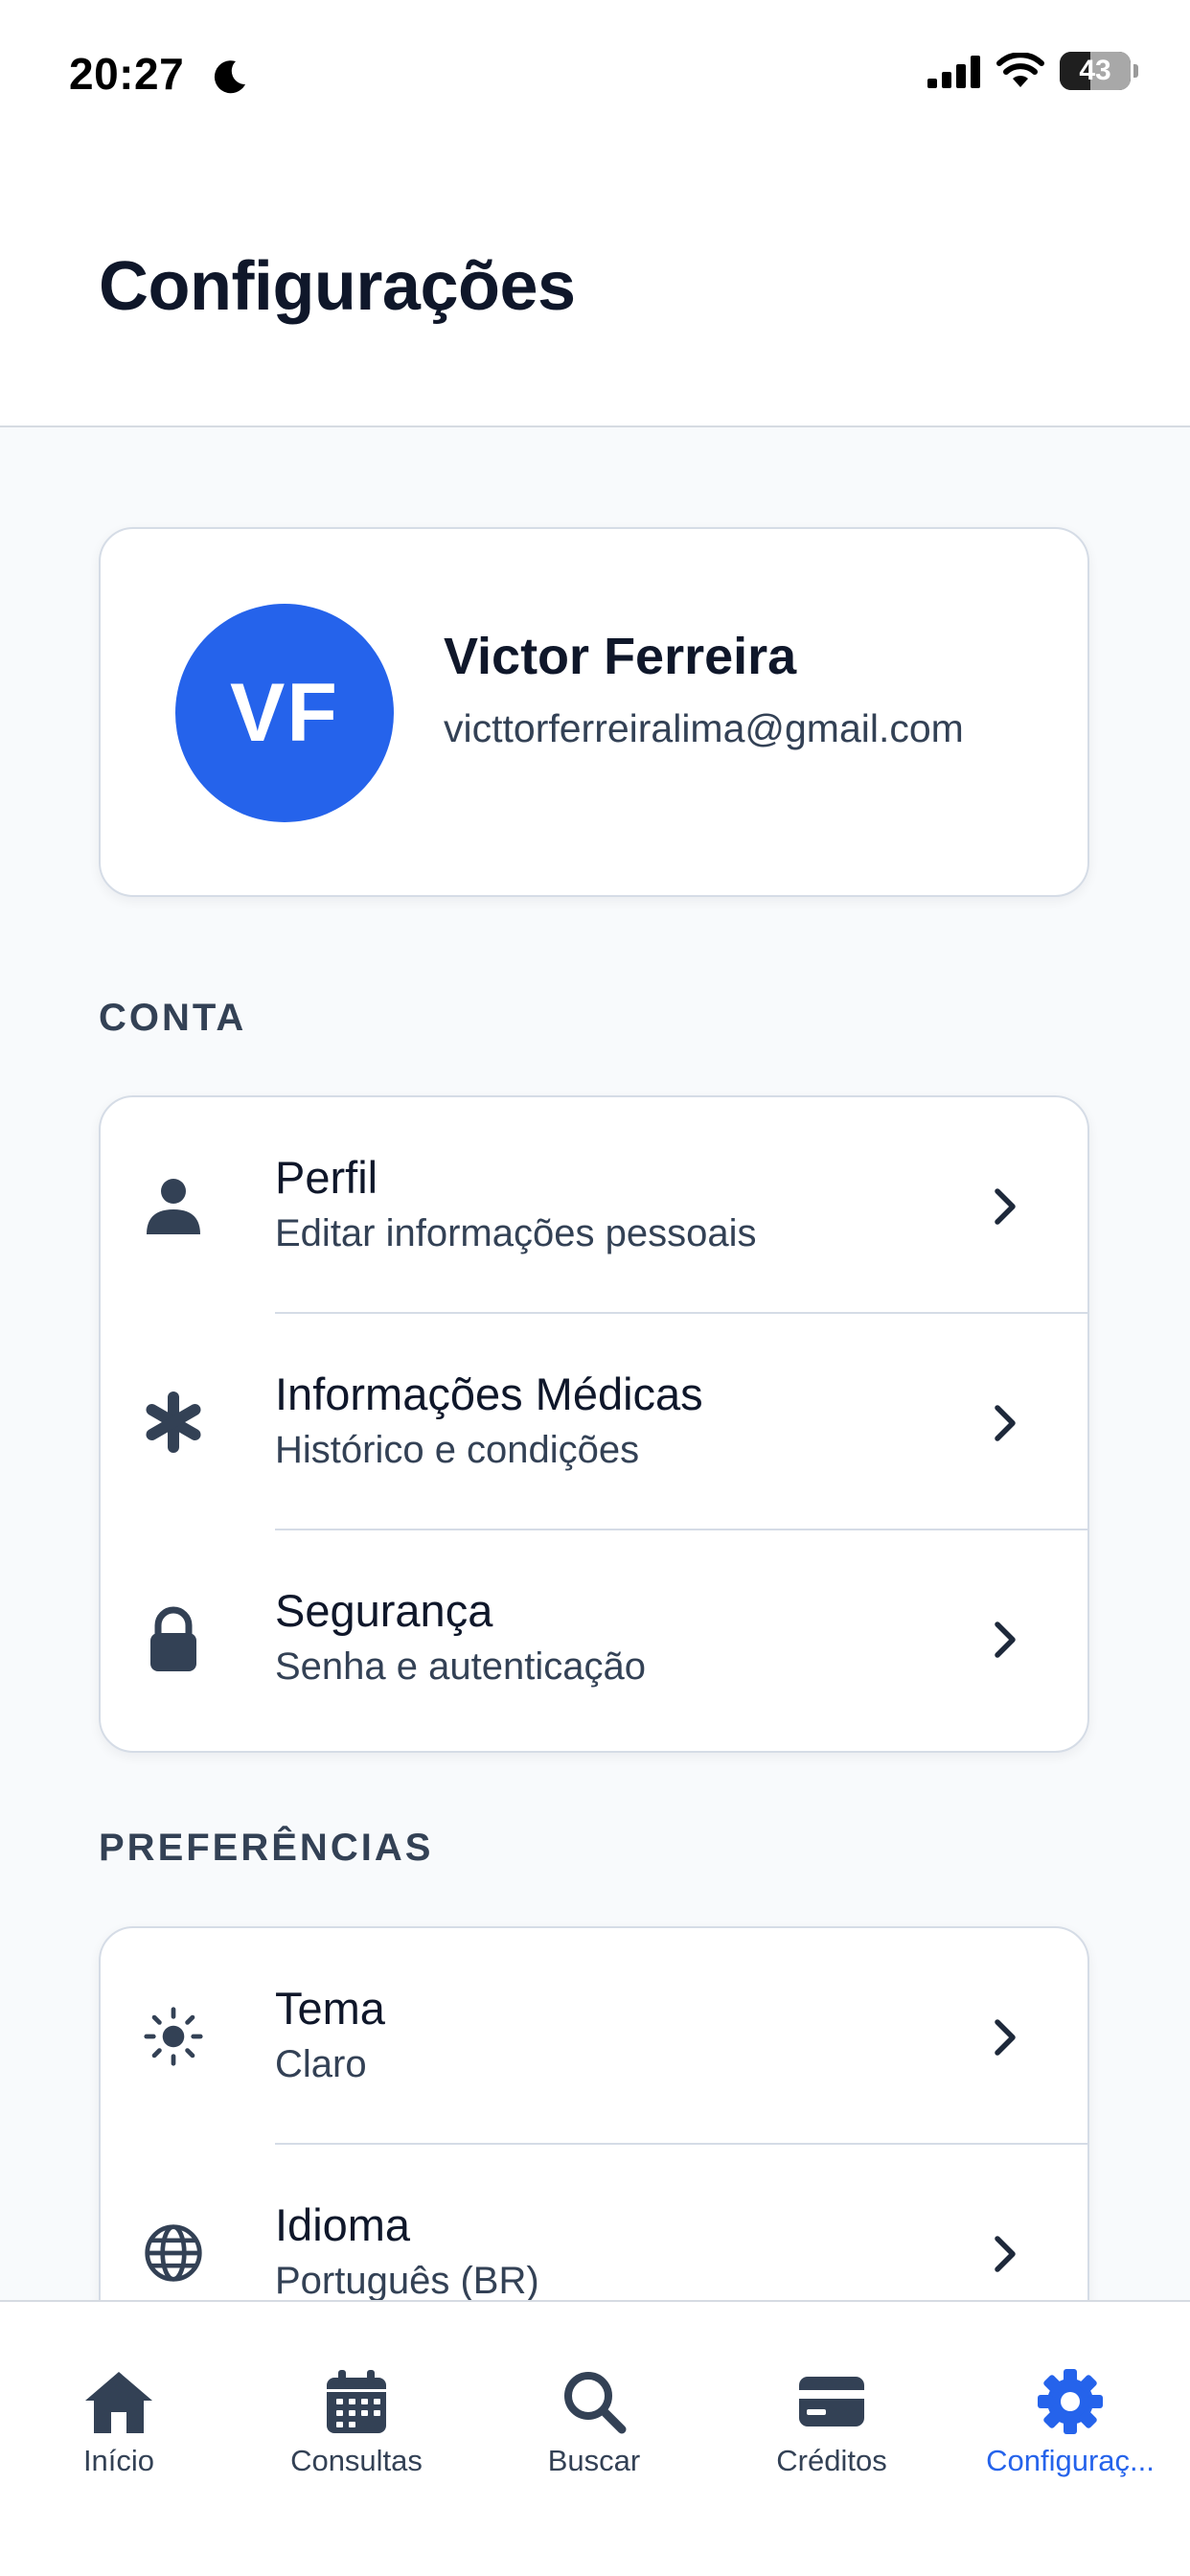 The width and height of the screenshot is (1190, 2576). I want to click on status-bar: 20:27 43, so click(595, 72).